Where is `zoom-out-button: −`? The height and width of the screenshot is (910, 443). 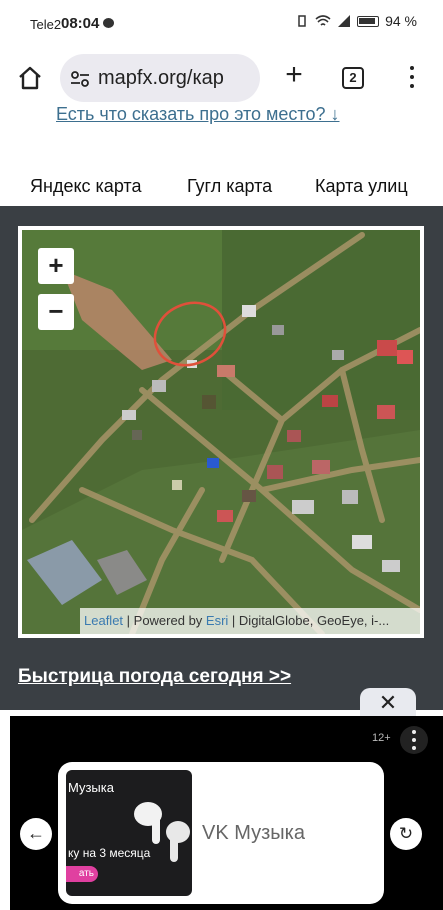 zoom-out-button: − is located at coordinates (56, 312).